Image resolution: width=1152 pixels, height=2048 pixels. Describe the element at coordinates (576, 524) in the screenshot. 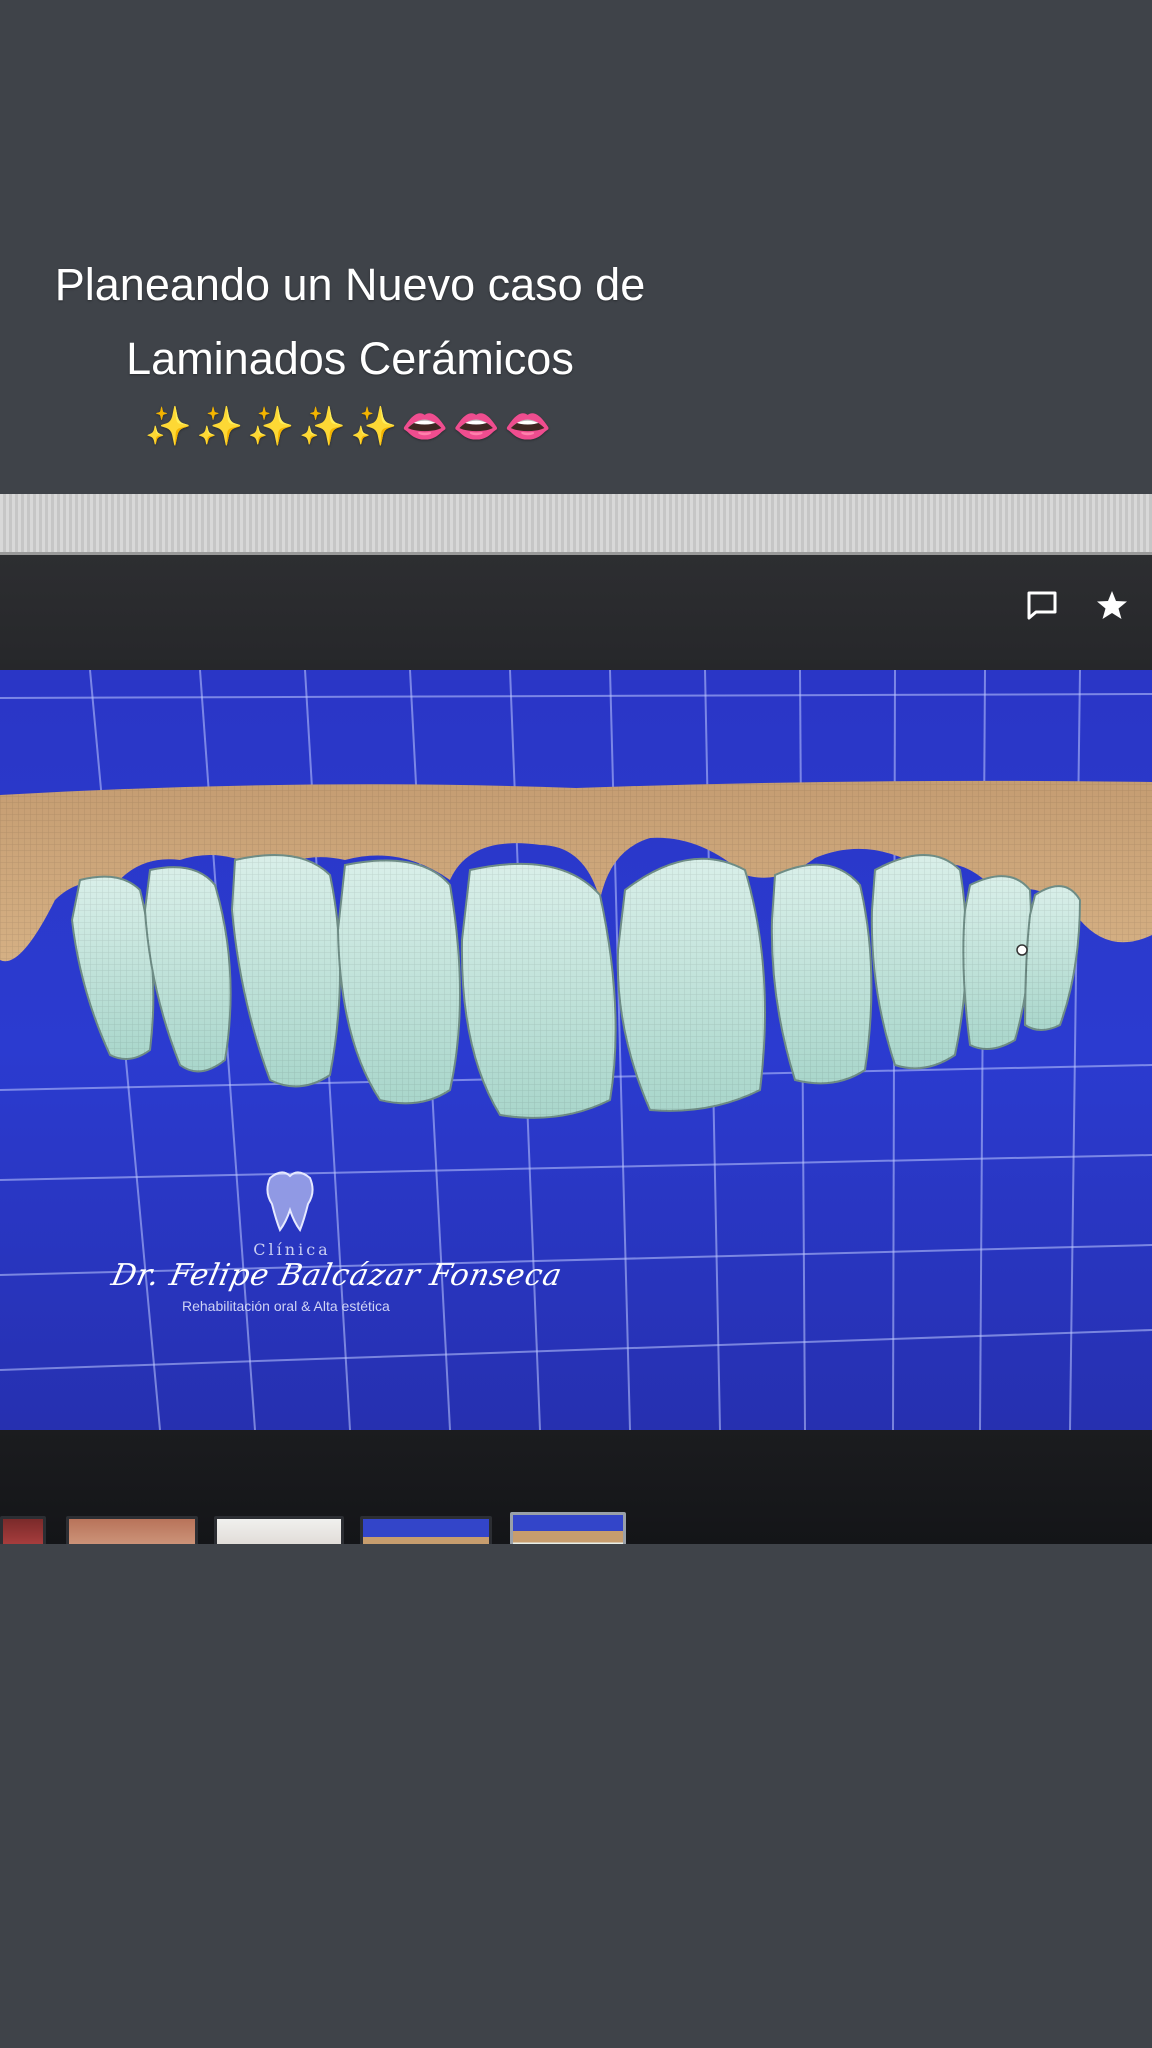

I see `monitor-bezel` at that location.